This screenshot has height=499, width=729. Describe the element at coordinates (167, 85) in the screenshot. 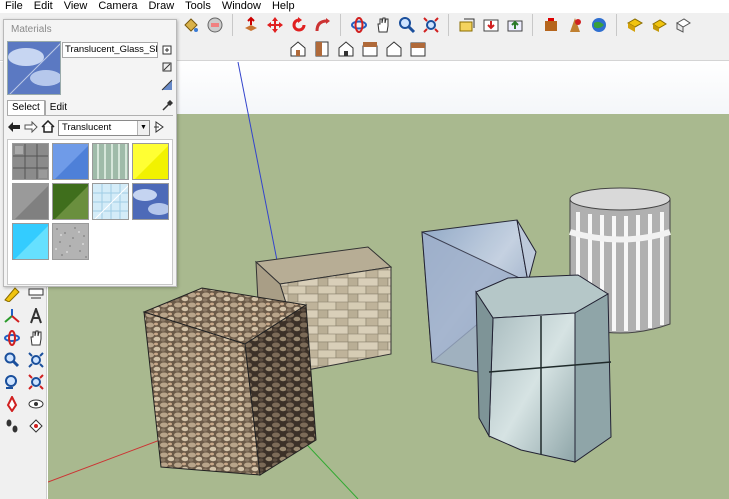

I see `display-secondary-icon` at that location.